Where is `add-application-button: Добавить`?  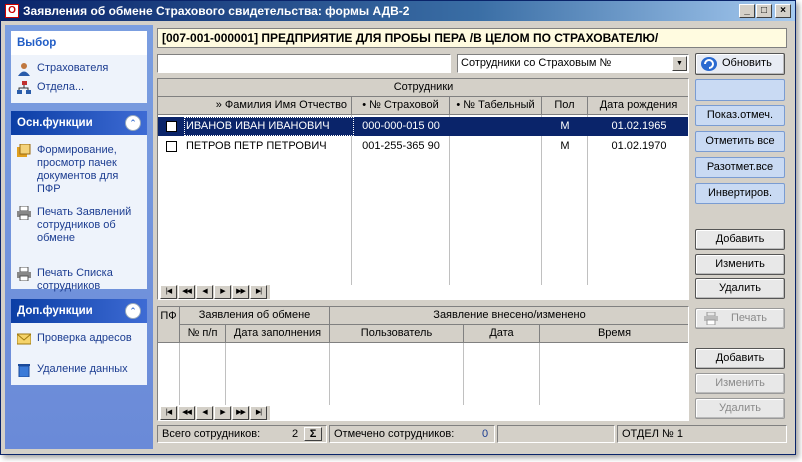
add-application-button: Добавить is located at coordinates (740, 358).